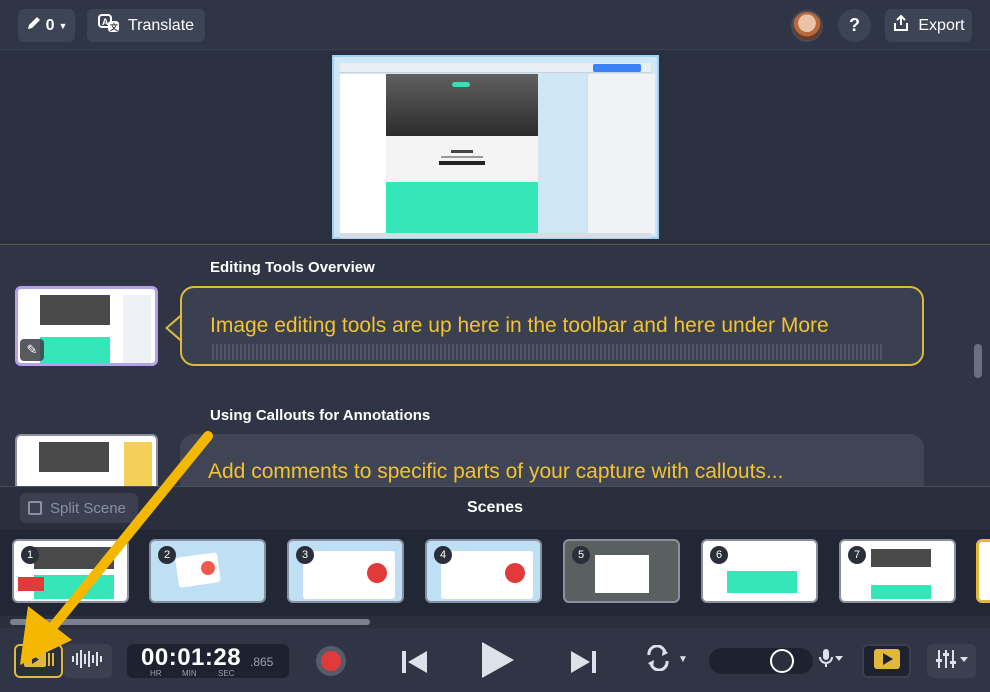 The image size is (990, 692). Describe the element at coordinates (320, 415) in the screenshot. I see `script-item-title: Using Callouts for Annotations` at that location.